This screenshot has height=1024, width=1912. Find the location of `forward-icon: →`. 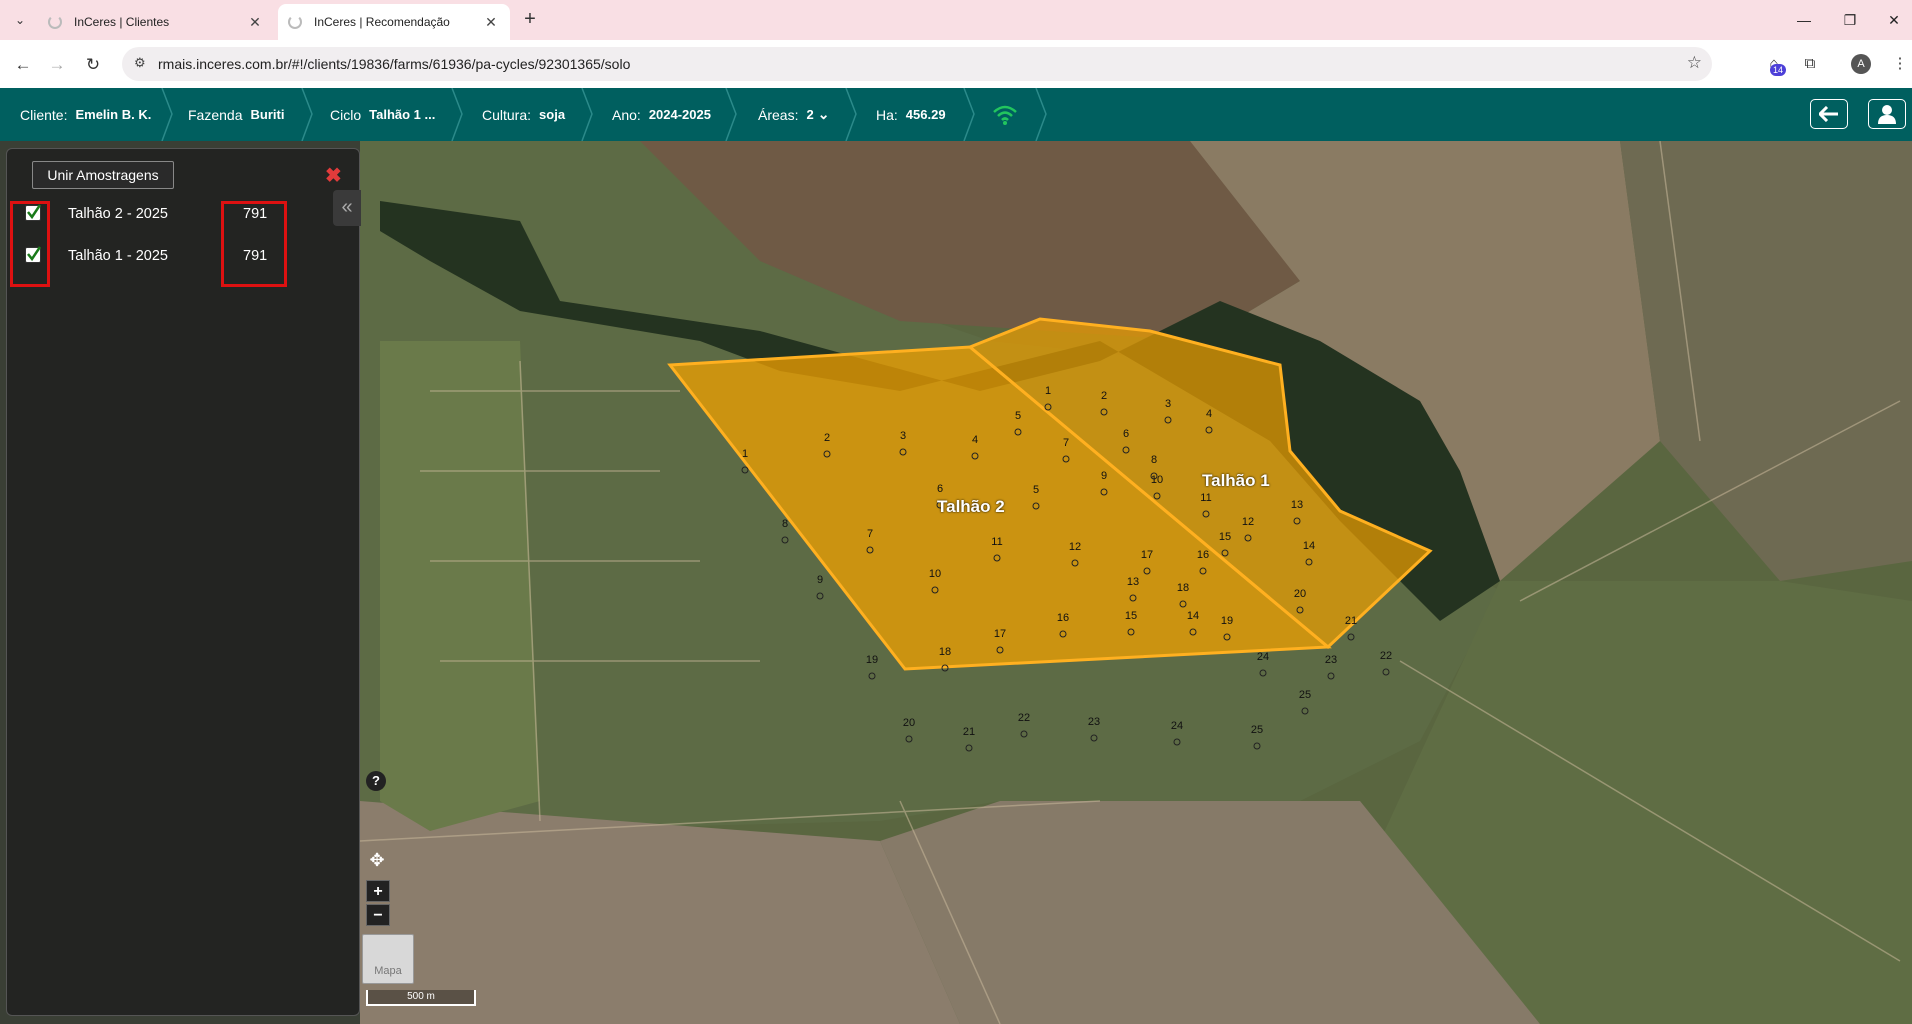

forward-icon: → is located at coordinates (57, 65).